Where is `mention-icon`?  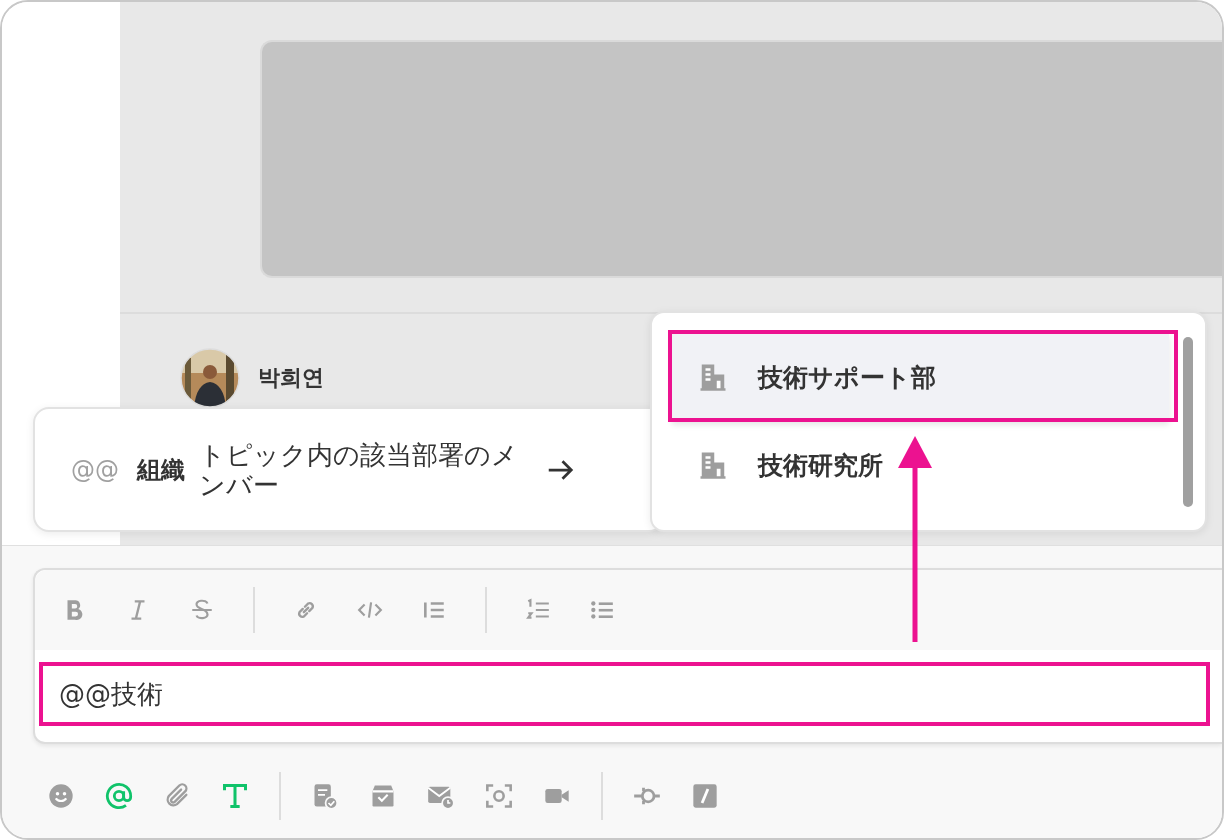
mention-icon is located at coordinates (119, 796).